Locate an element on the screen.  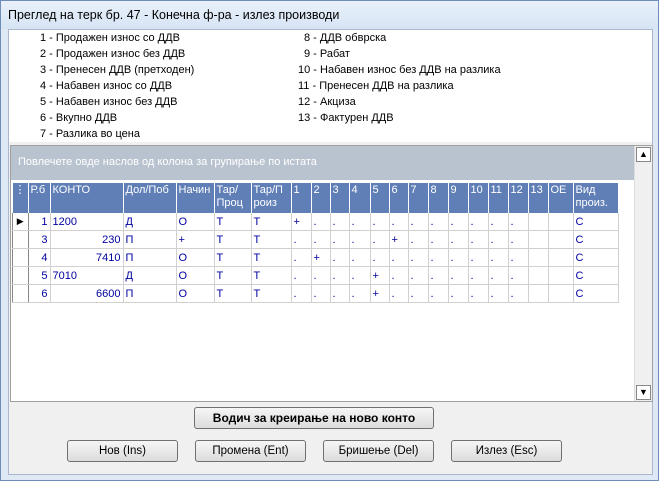
cell-oe is located at coordinates (561, 293).